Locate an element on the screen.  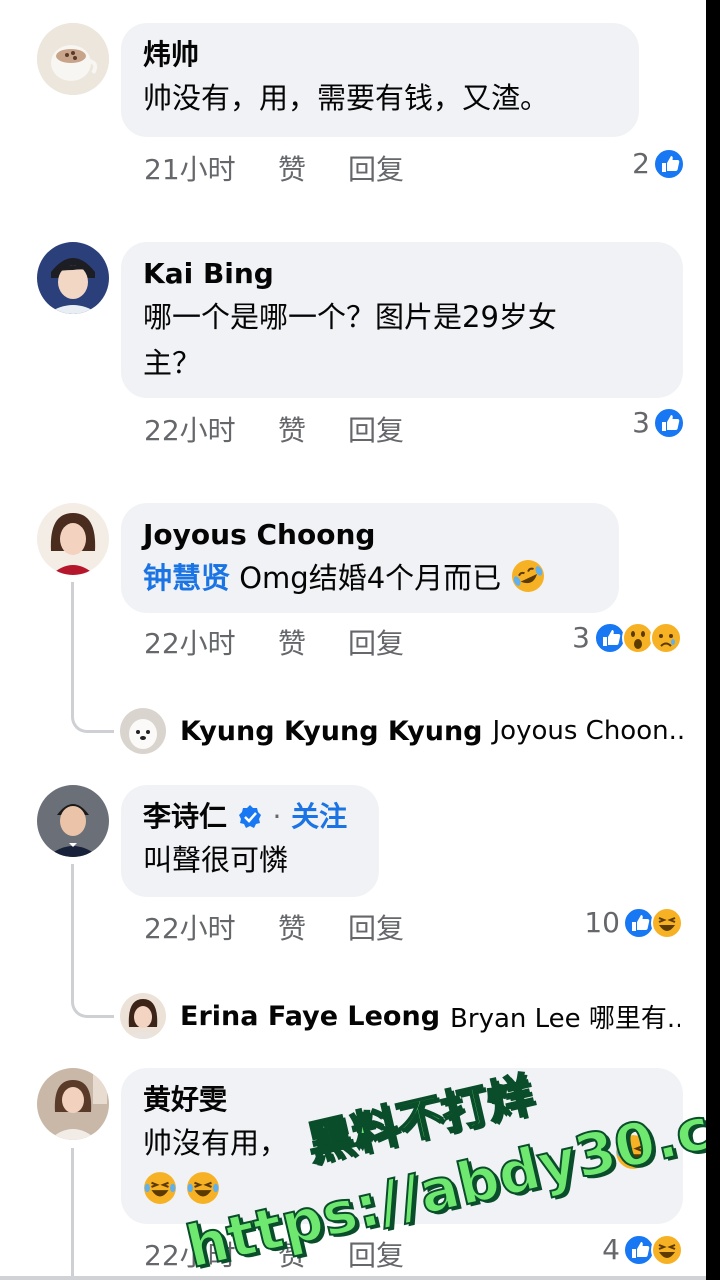
name-row: 李诗仁 · 关注 is located at coordinates (250, 817).